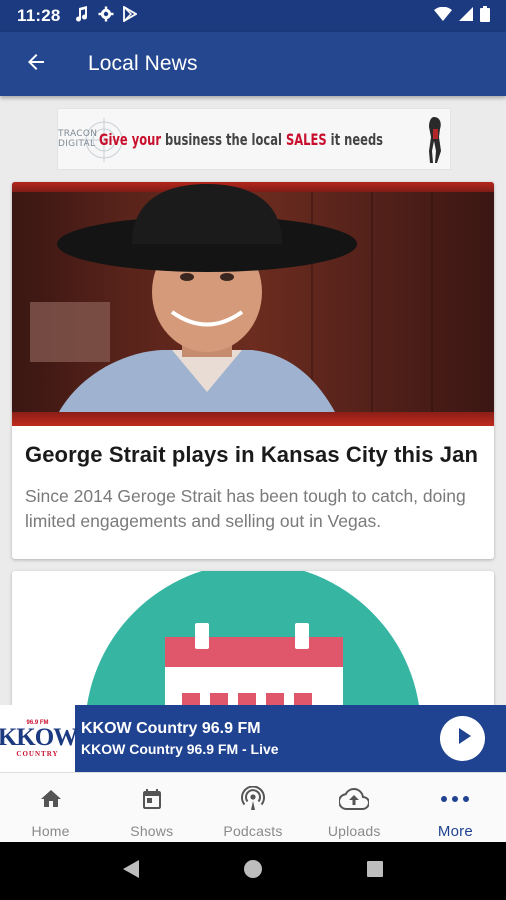 This screenshot has height=900, width=506. Describe the element at coordinates (455, 831) in the screenshot. I see `nav-label-more: More` at that location.